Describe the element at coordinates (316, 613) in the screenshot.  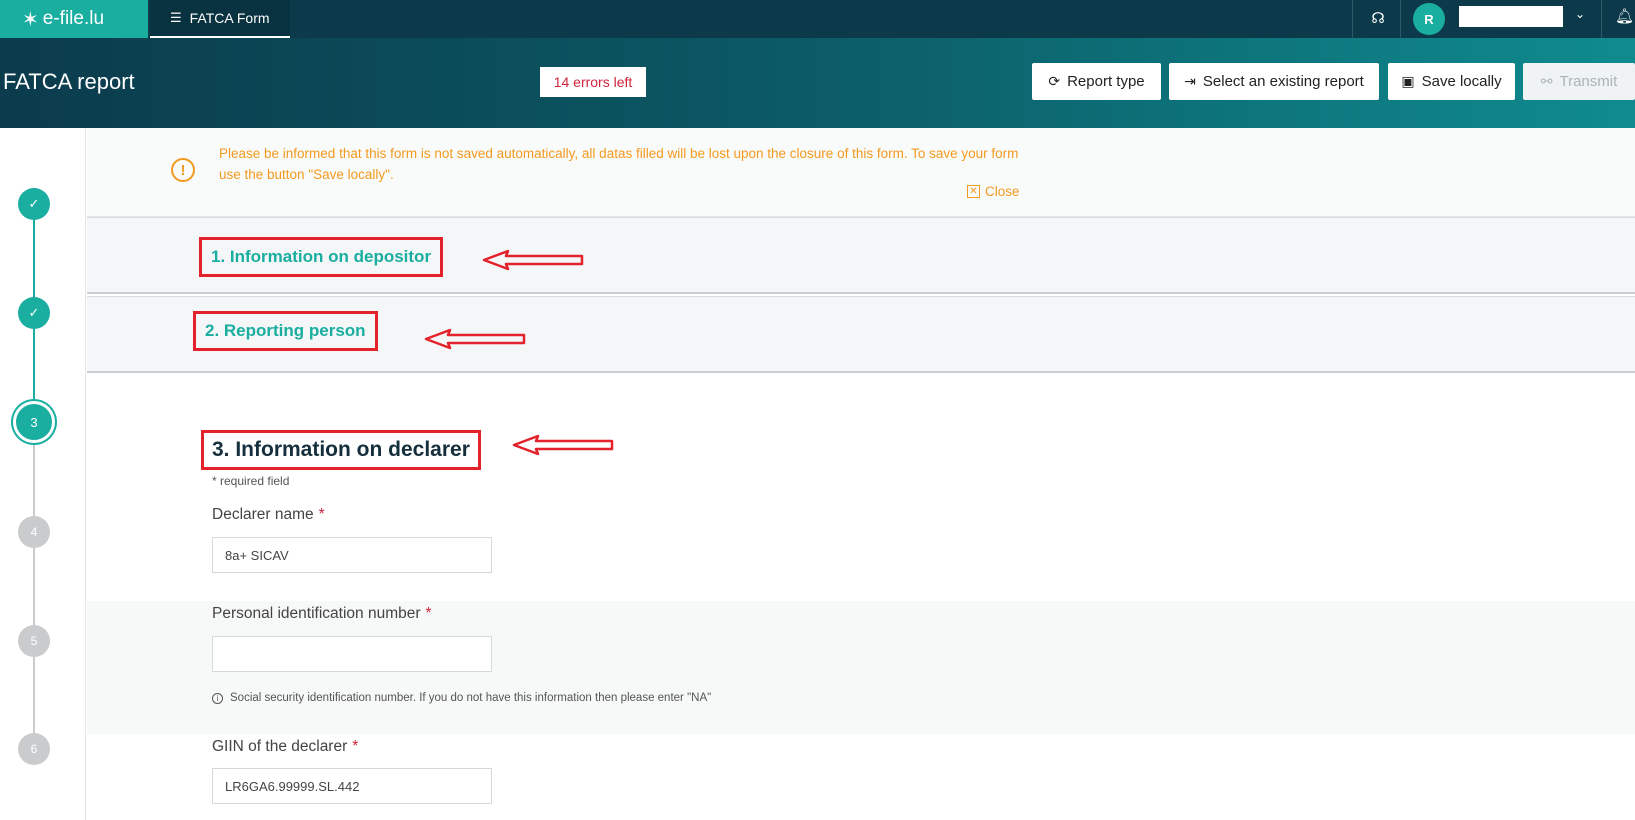
I see `pin-label-text: Personal identification number` at that location.